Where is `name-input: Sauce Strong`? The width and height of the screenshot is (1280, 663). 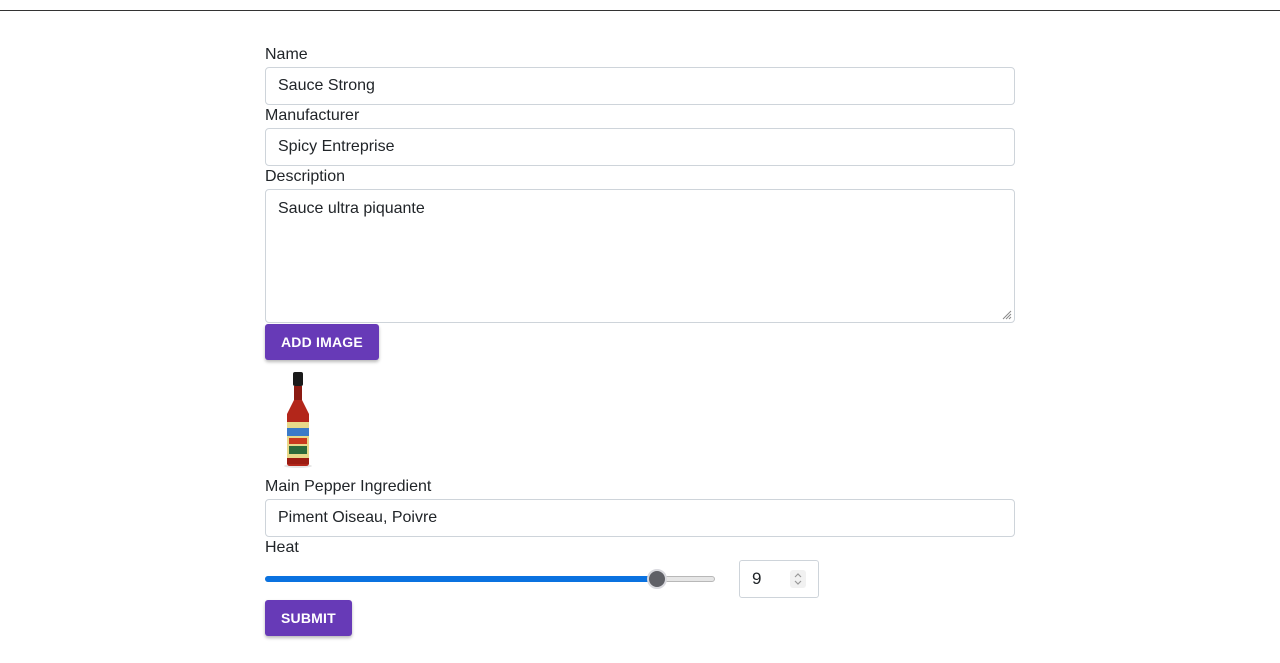 name-input: Sauce Strong is located at coordinates (640, 86).